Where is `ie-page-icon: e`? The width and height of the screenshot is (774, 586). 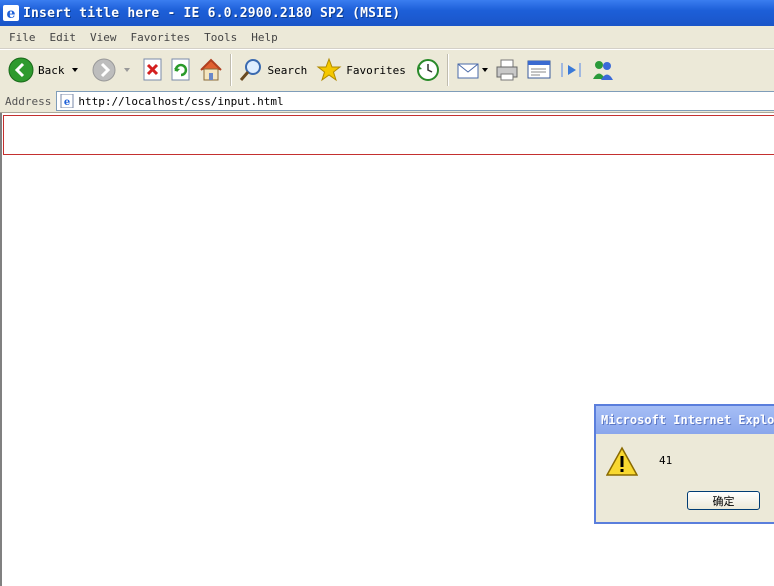
ie-page-icon: e is located at coordinates (67, 101).